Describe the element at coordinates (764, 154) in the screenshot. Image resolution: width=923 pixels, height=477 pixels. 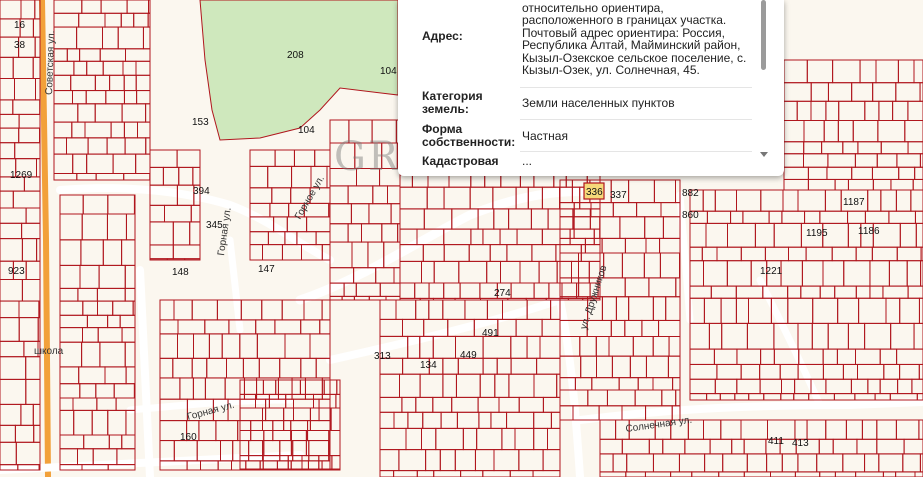
I see `scroll-down-arrow-icon` at that location.